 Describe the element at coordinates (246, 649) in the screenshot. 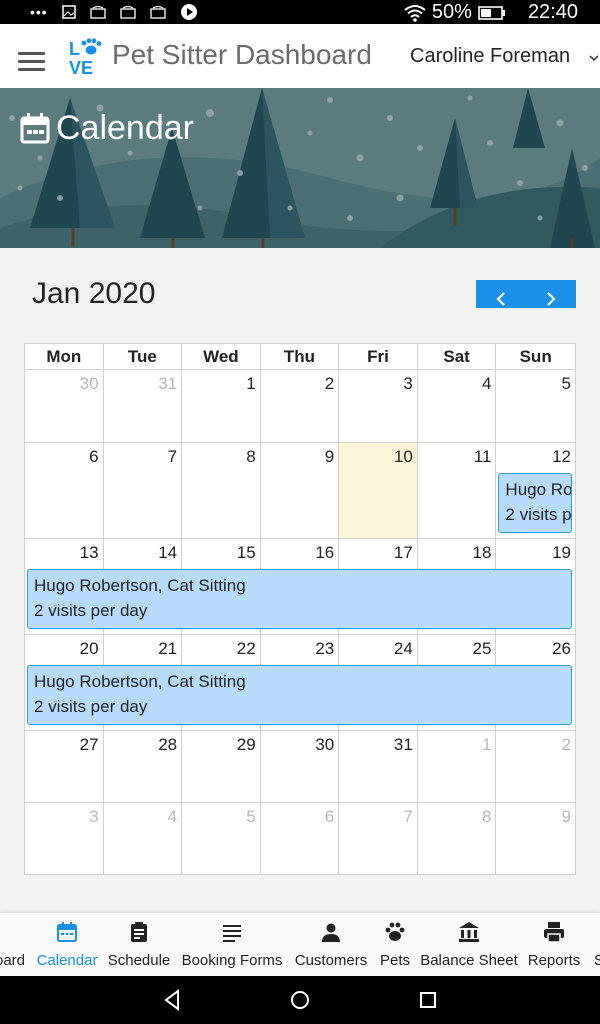

I see `day-number: 22` at that location.